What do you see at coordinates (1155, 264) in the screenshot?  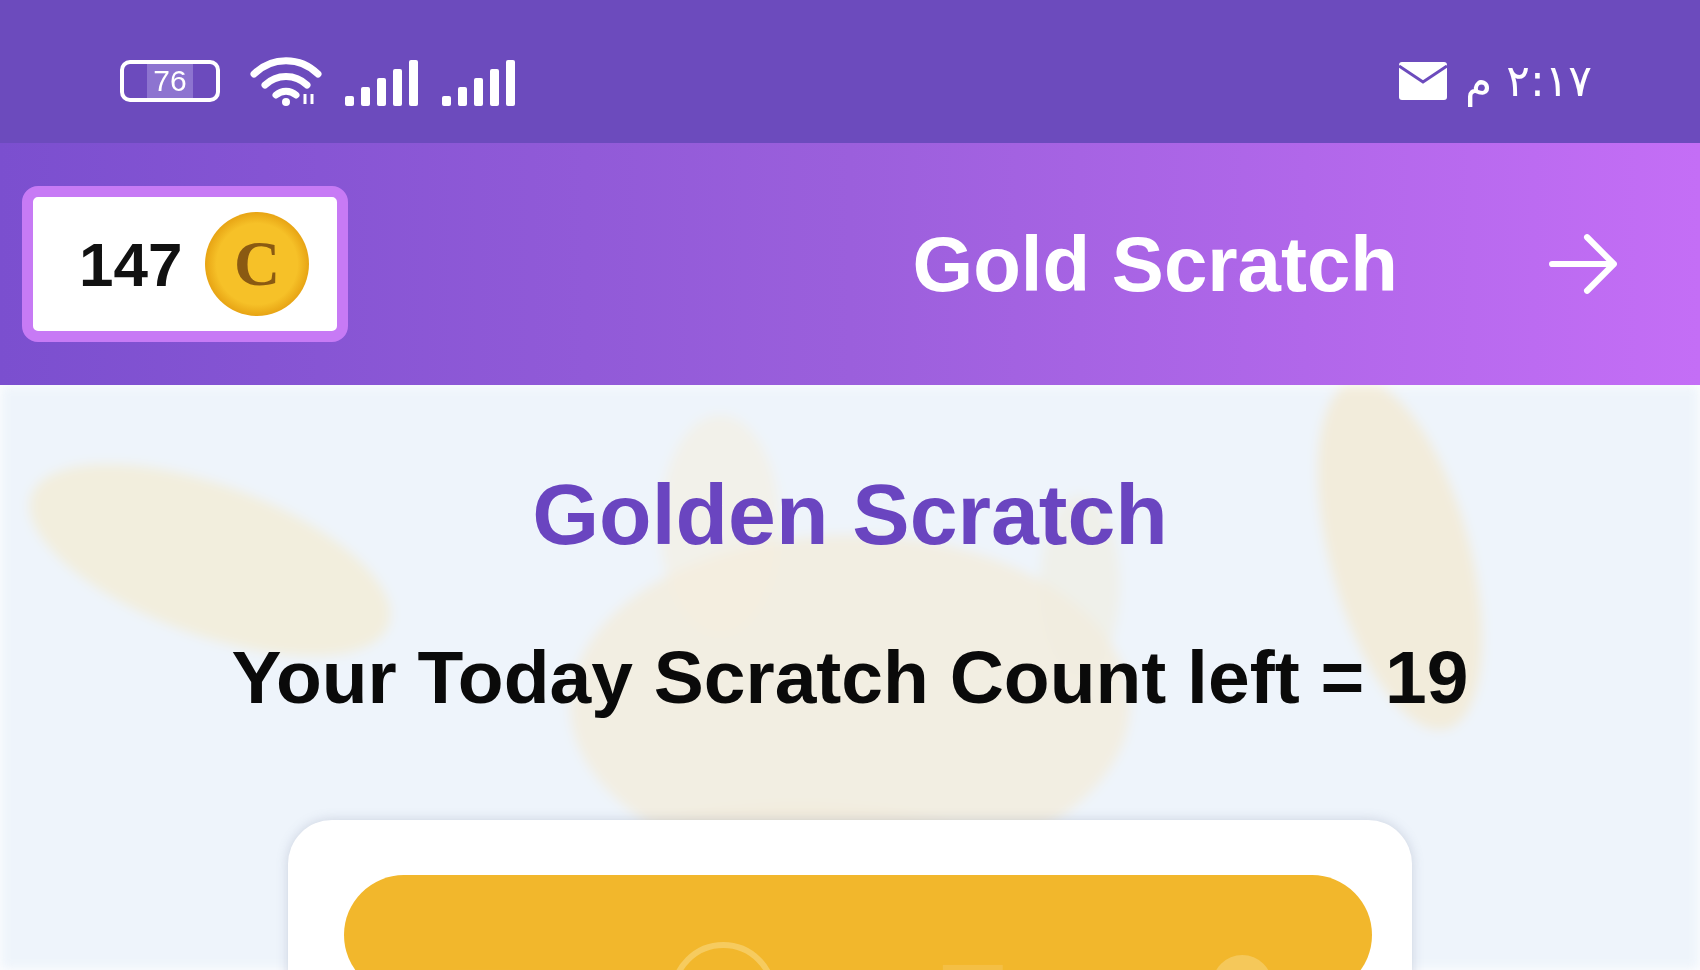 I see `page-title: Gold Scratch` at bounding box center [1155, 264].